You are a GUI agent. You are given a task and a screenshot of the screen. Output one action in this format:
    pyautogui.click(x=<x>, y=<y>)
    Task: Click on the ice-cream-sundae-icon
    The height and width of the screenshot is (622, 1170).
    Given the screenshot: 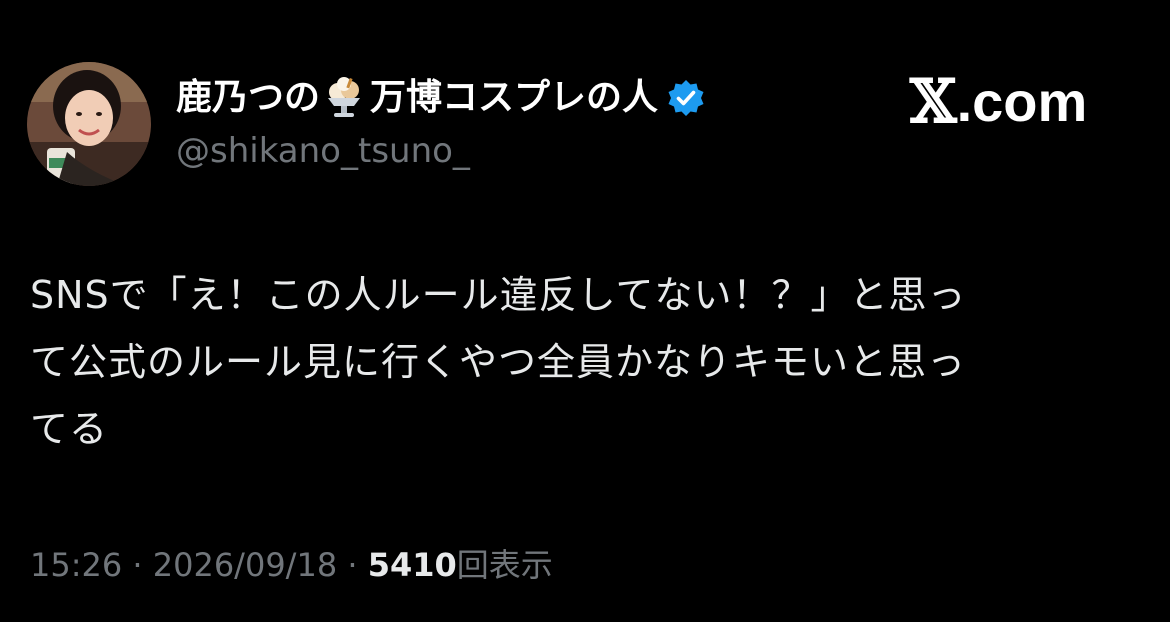 What is the action you would take?
    pyautogui.click(x=344, y=98)
    